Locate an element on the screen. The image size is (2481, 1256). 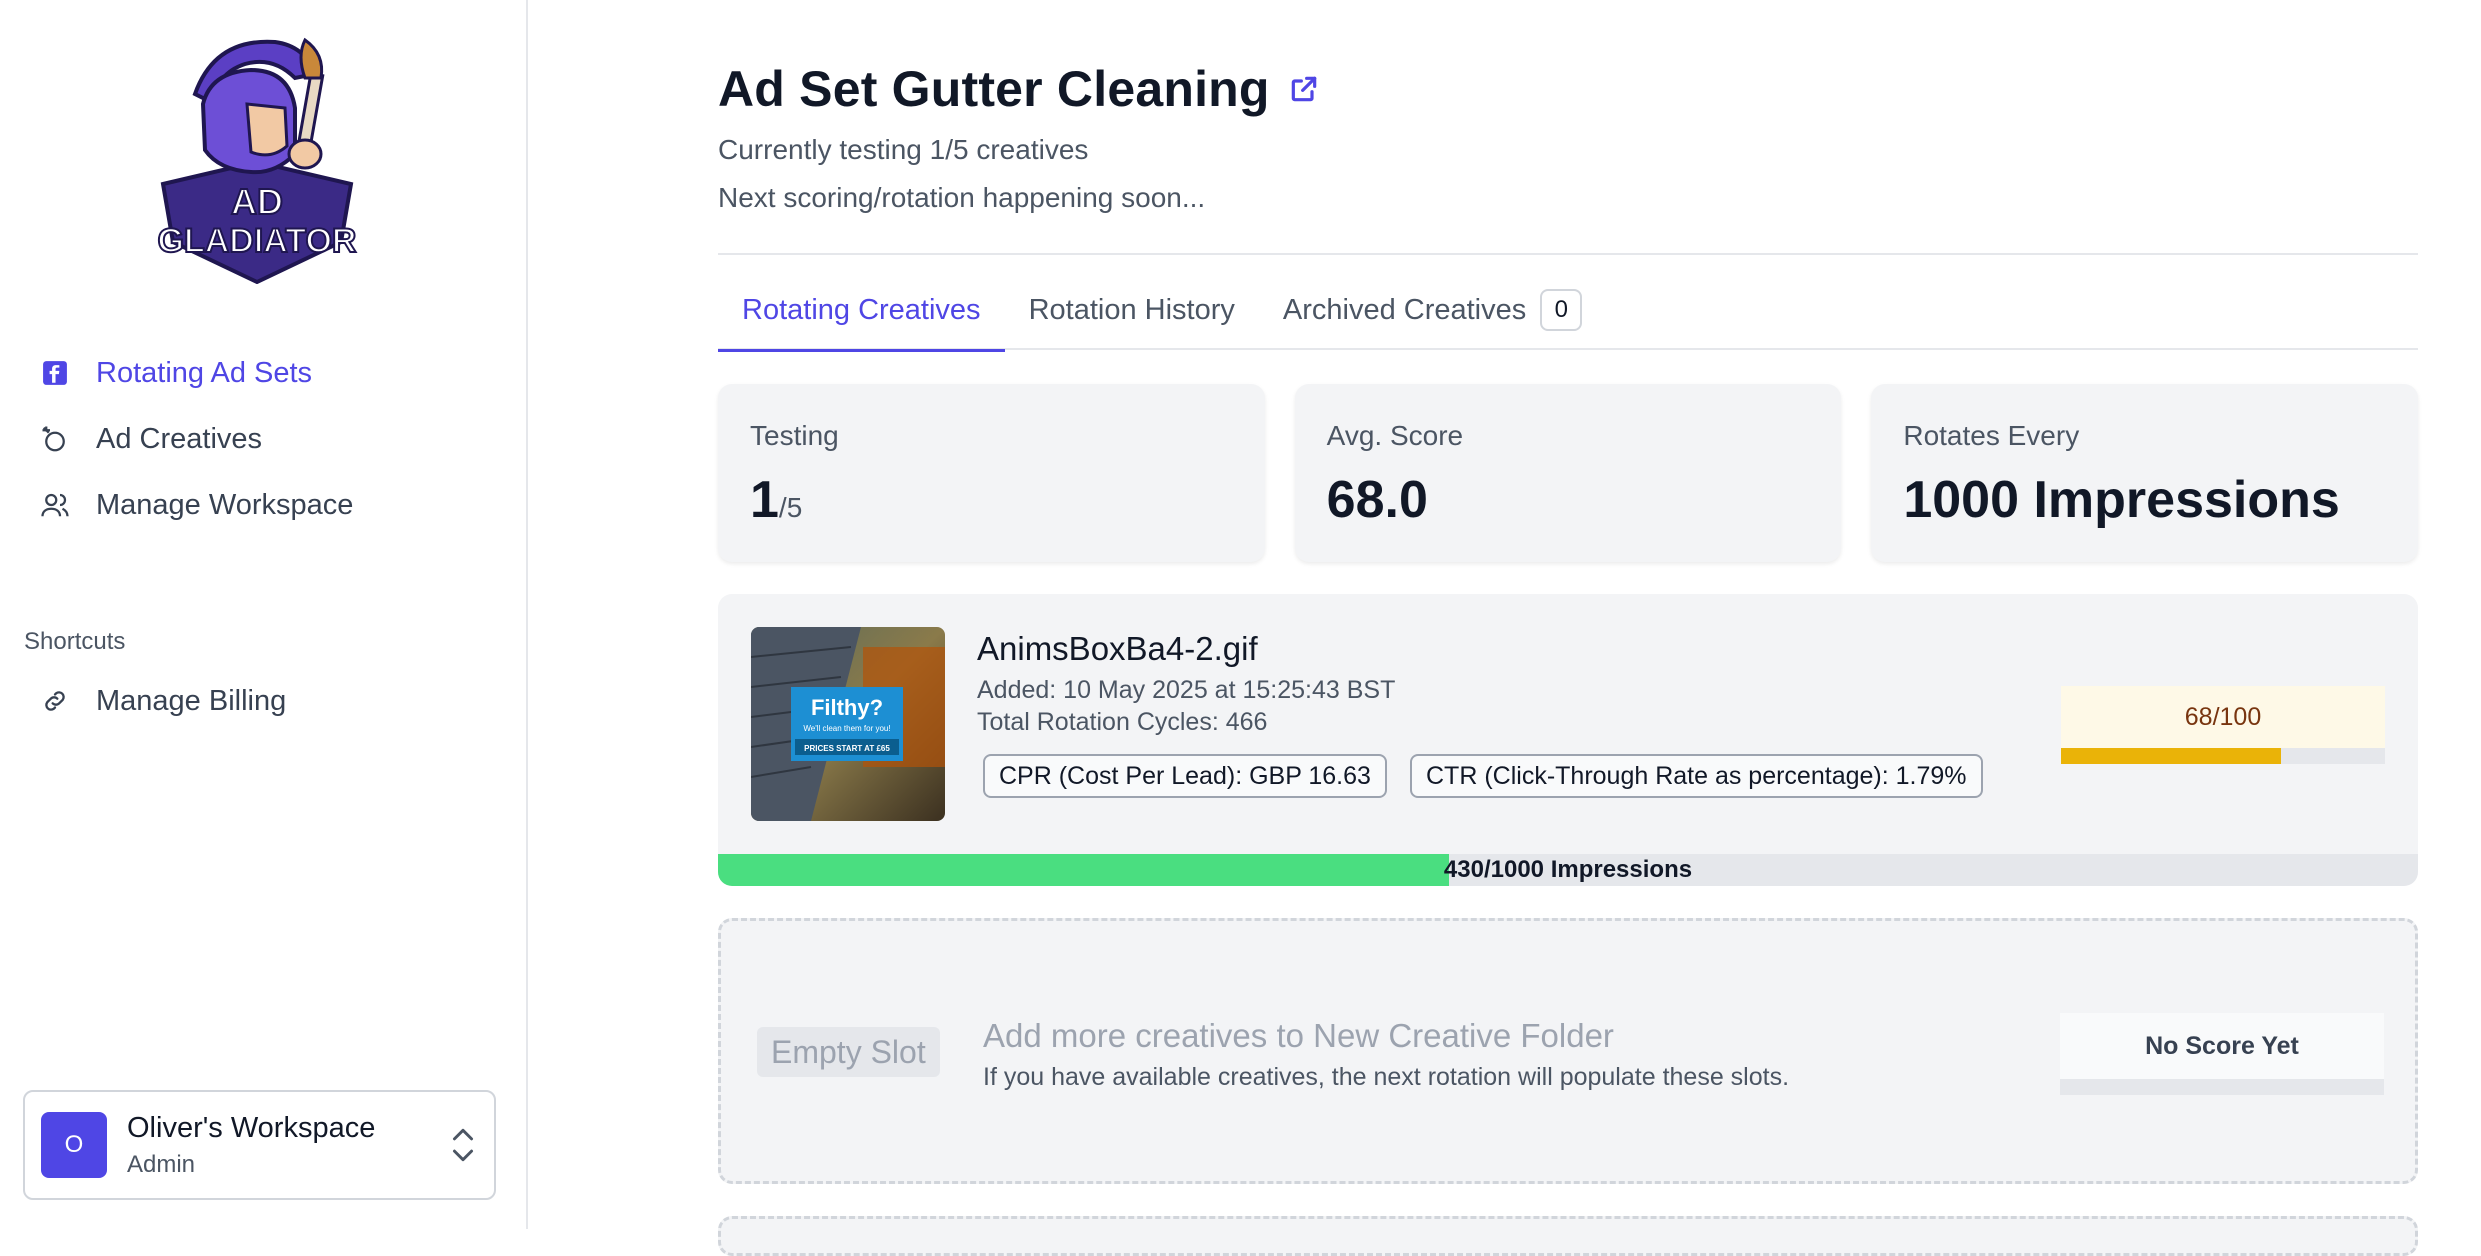
workspace-role: Admin is located at coordinates (161, 1164).